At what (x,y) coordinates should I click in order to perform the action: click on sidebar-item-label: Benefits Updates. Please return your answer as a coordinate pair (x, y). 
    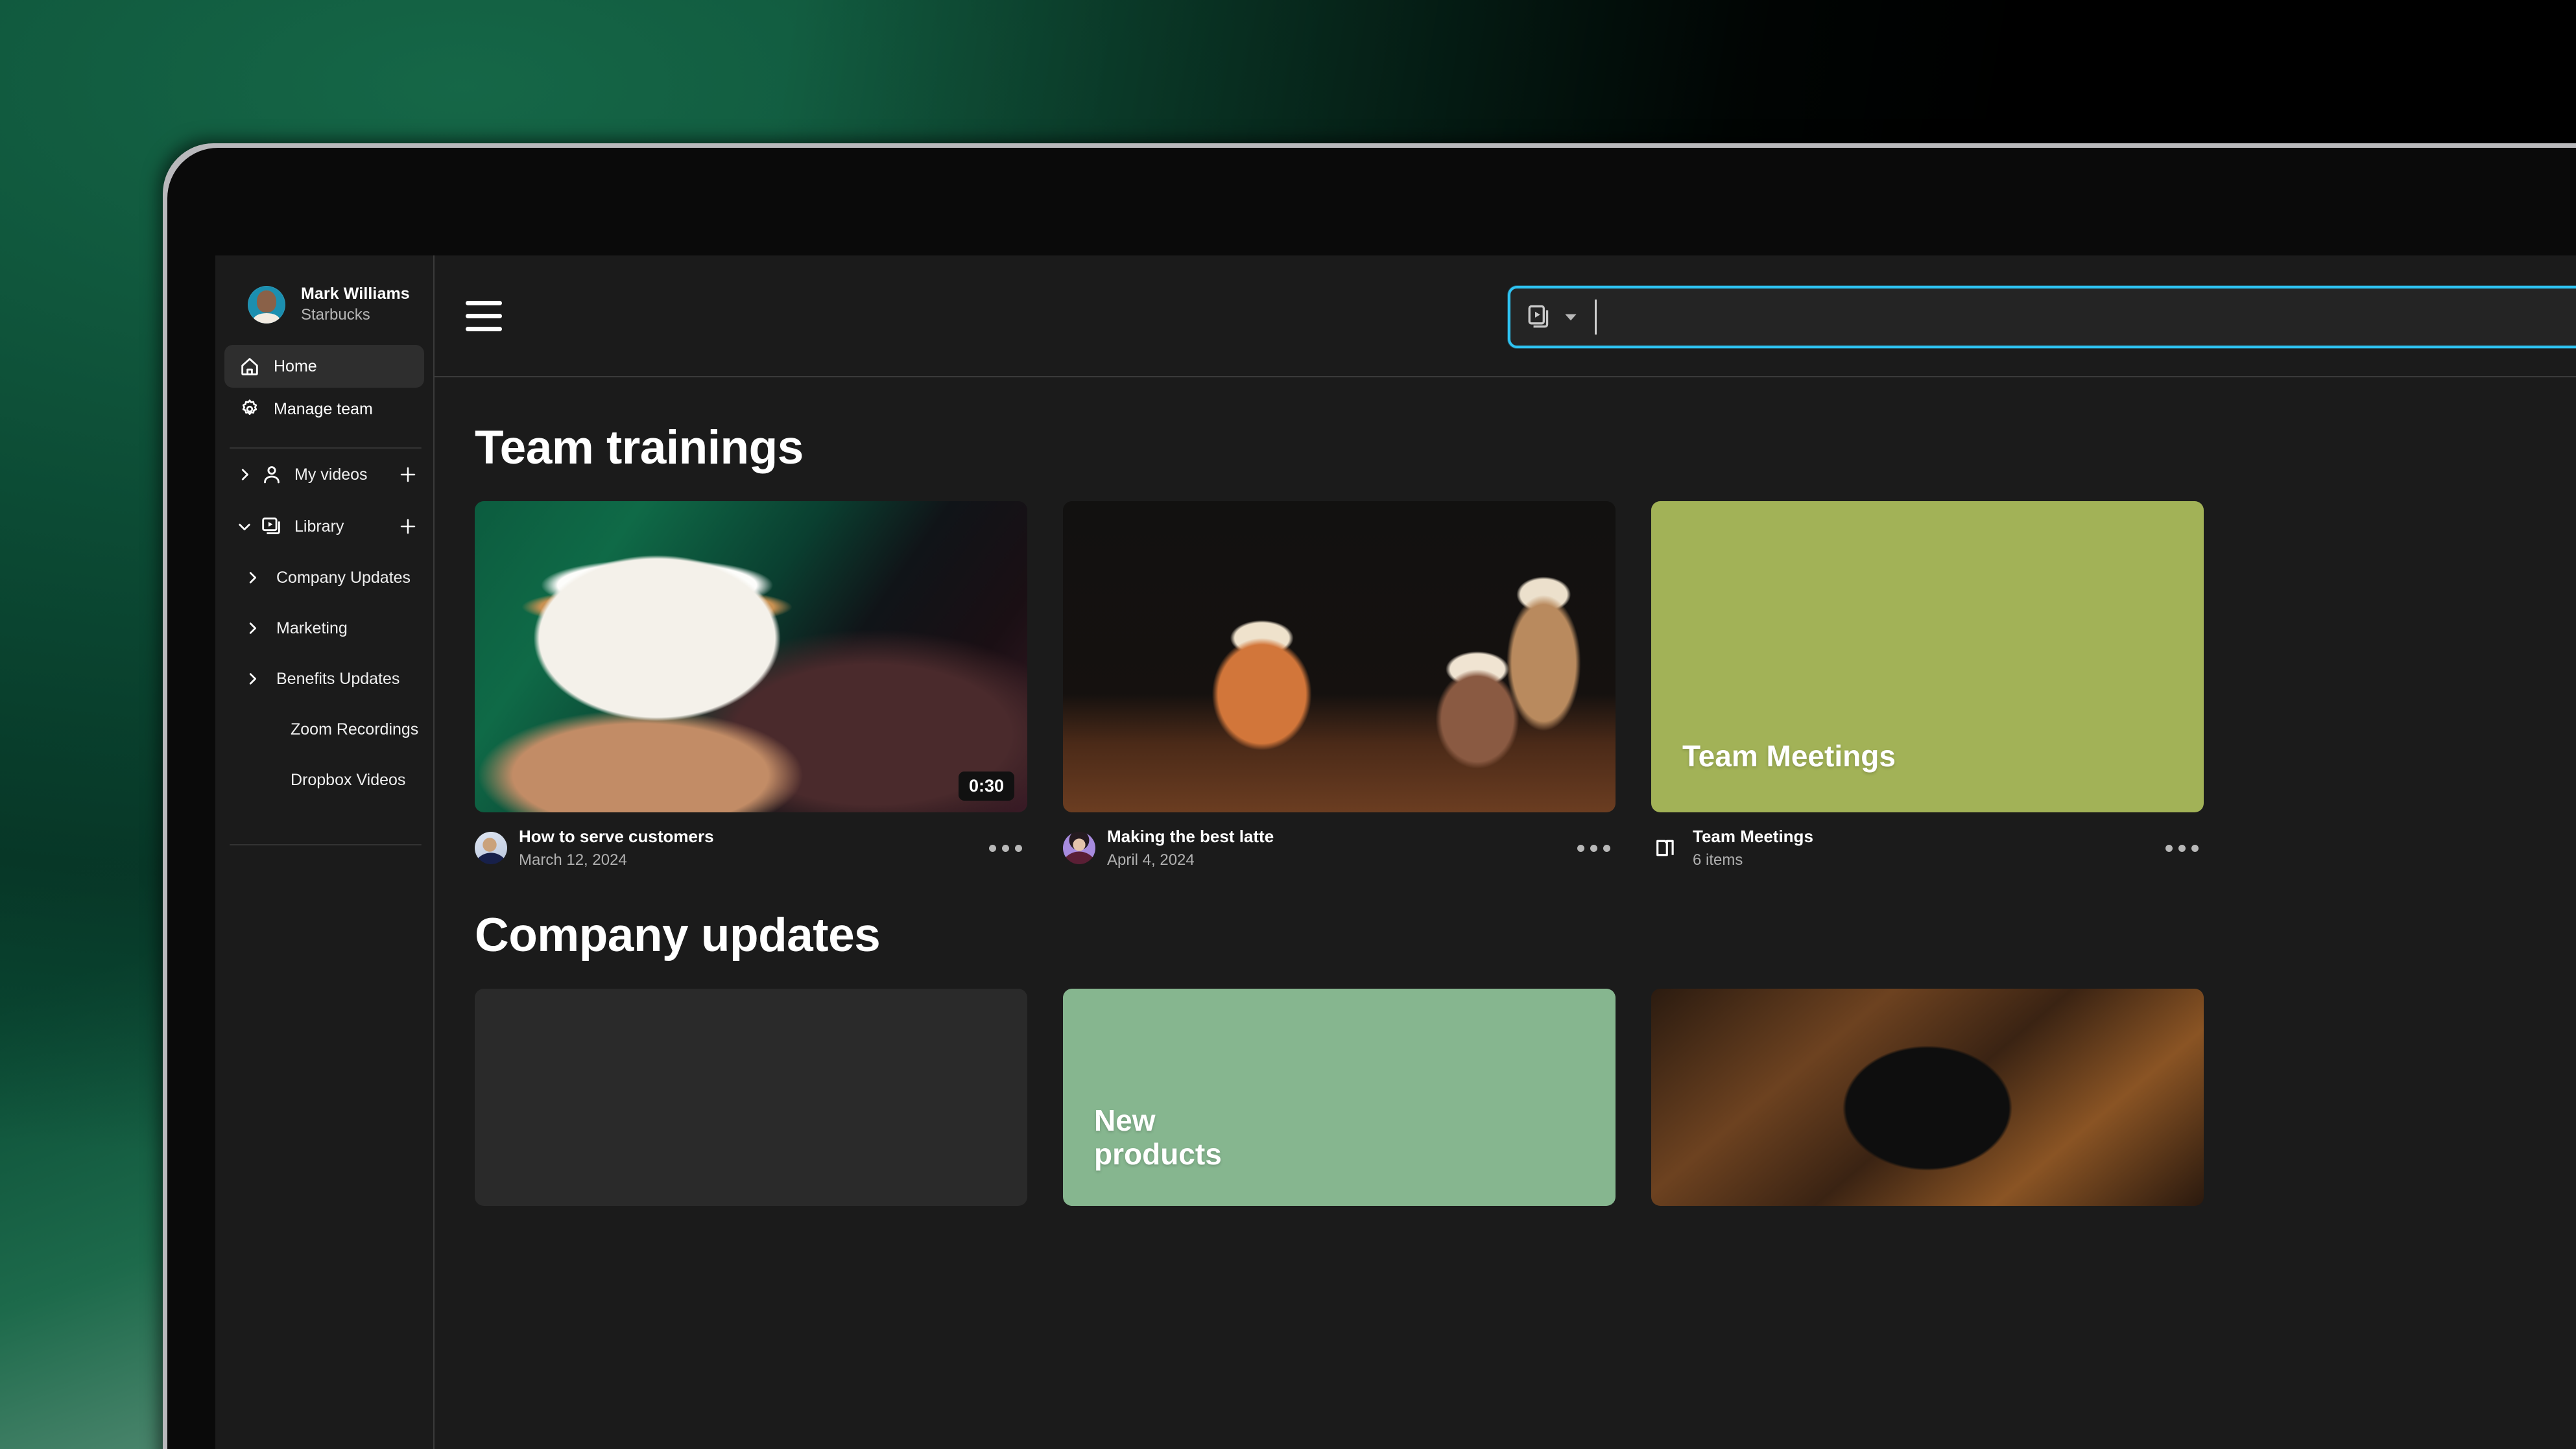
    Looking at the image, I should click on (338, 678).